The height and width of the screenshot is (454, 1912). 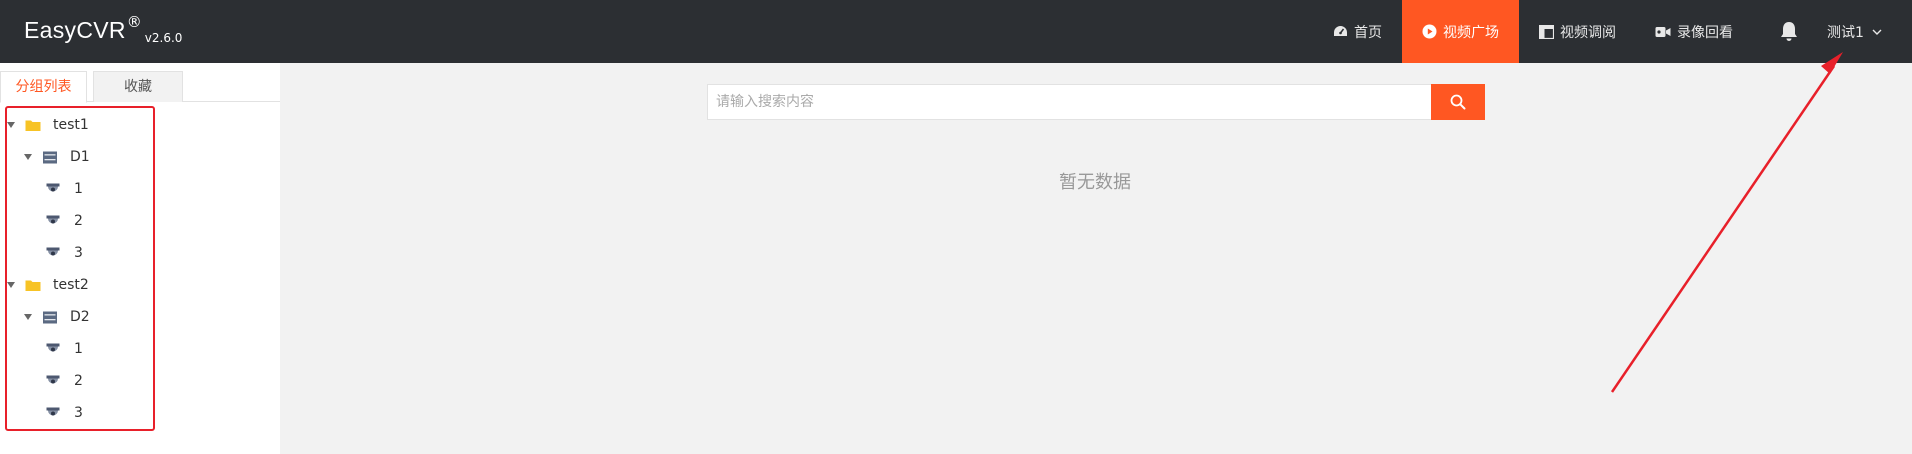 I want to click on registered-mark: ®, so click(x=134, y=22).